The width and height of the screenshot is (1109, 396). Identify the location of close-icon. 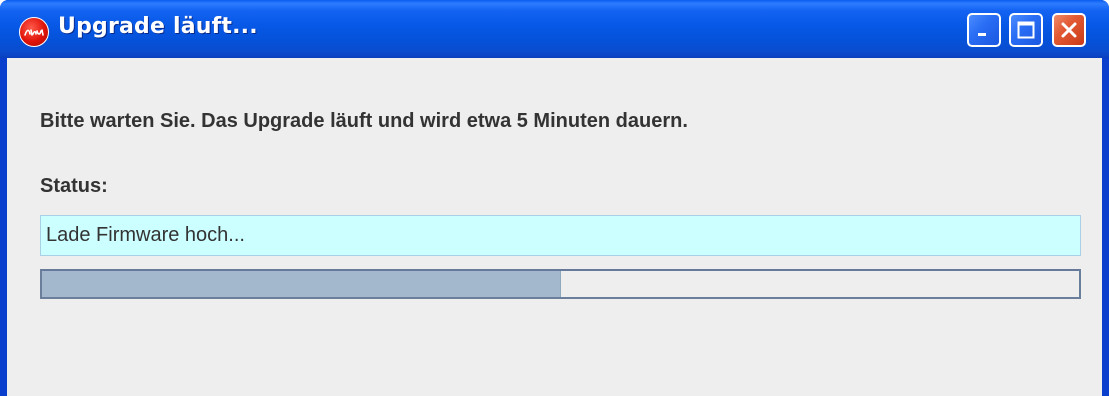
(1069, 30).